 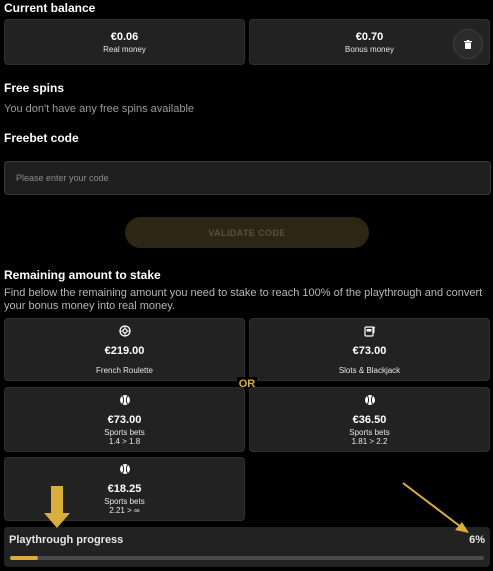 I want to click on free-spins-message: You don't have any free spins available, so click(x=99, y=109).